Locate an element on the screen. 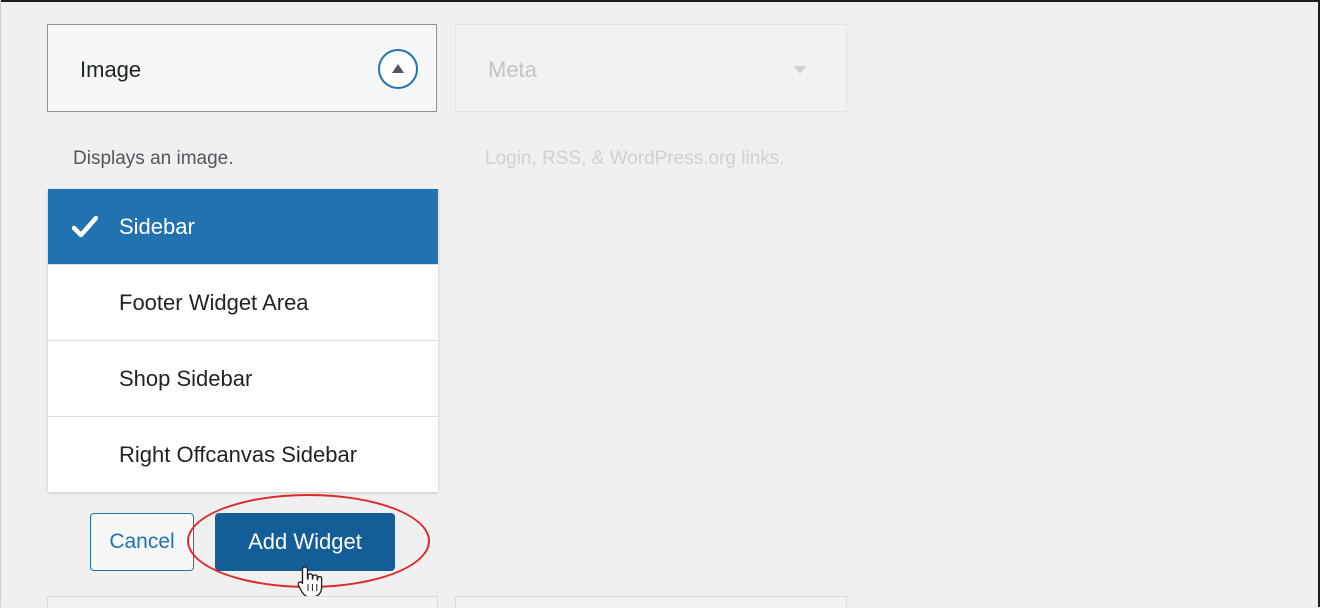 The width and height of the screenshot is (1320, 608). chooser-item-right-offcanvas-sidebar: Right Offcanvas Sidebar is located at coordinates (243, 454).